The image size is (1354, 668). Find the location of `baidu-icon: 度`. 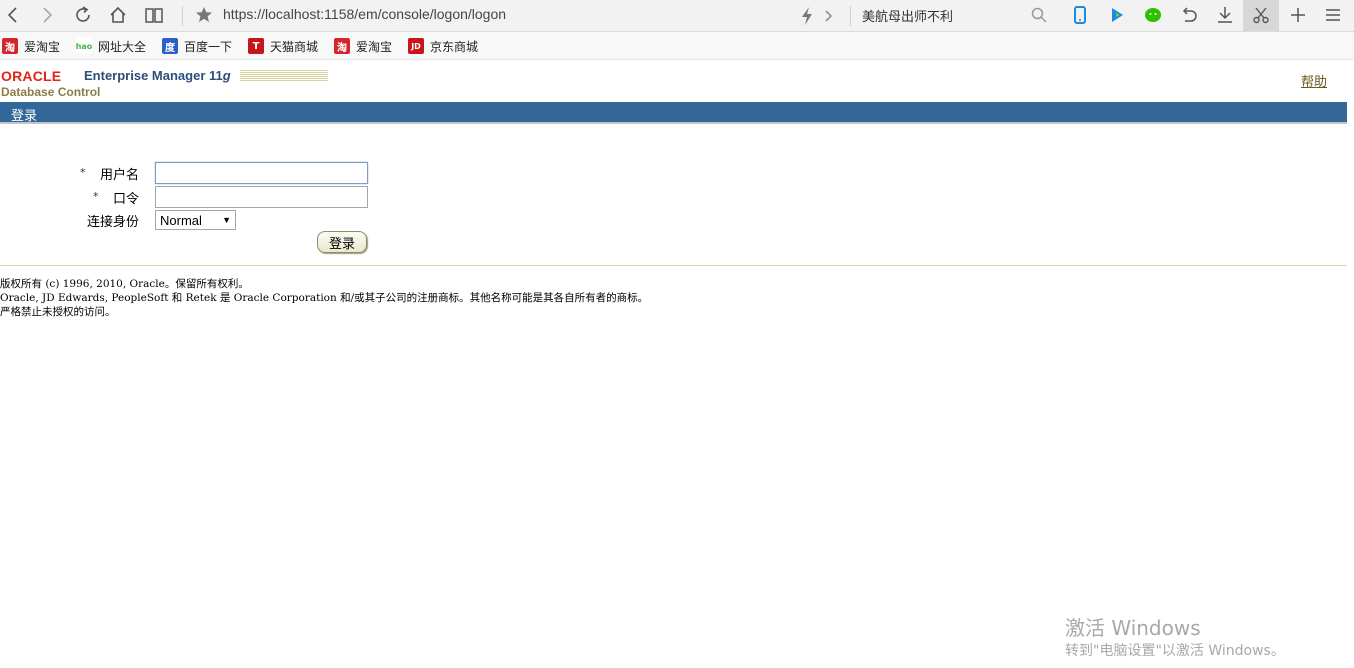

baidu-icon: 度 is located at coordinates (170, 46).